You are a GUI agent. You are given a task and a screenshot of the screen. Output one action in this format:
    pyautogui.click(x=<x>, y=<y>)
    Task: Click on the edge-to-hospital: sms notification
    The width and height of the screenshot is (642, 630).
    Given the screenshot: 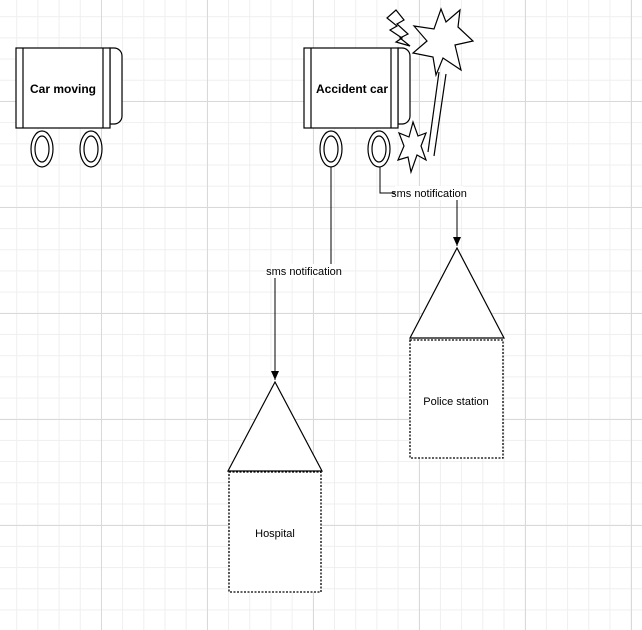 What is the action you would take?
    pyautogui.click(x=304, y=273)
    